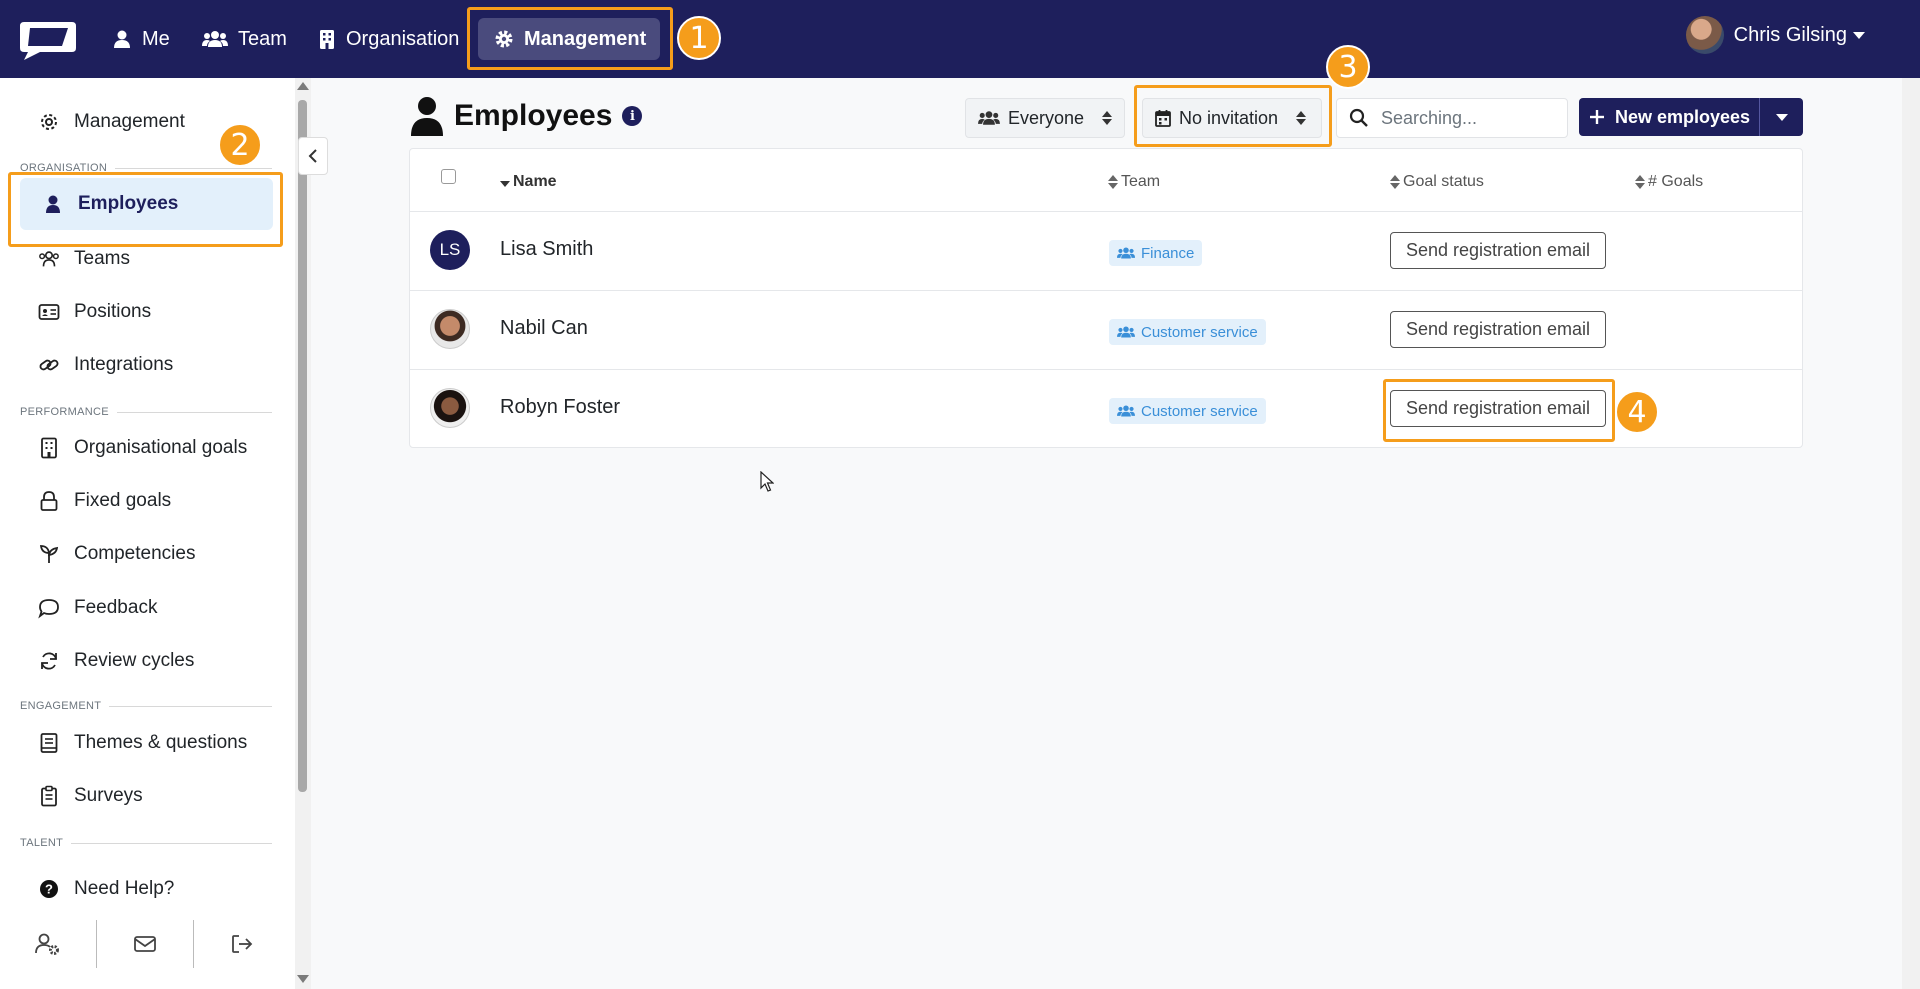 This screenshot has width=1920, height=989. I want to click on sidebar-item-label: Surveys, so click(108, 795).